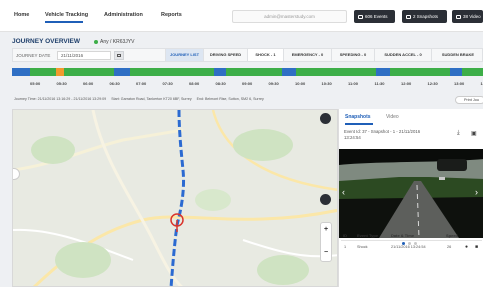  Describe the element at coordinates (392, 117) in the screenshot. I see `tab-video: Video` at that location.